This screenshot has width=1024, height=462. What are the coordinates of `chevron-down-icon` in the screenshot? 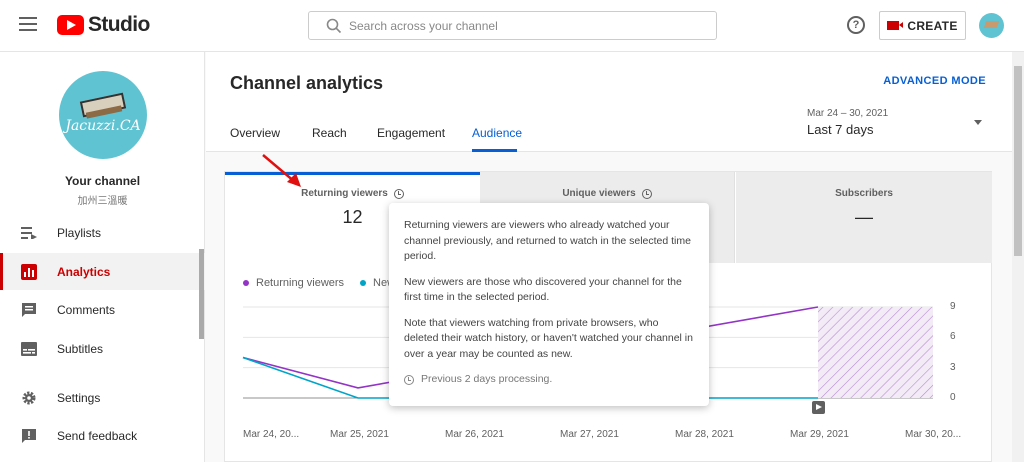 It's located at (978, 122).